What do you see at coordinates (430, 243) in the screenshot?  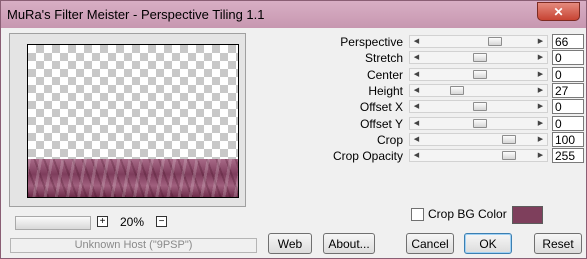 I see `cancel-button: Cancel` at bounding box center [430, 243].